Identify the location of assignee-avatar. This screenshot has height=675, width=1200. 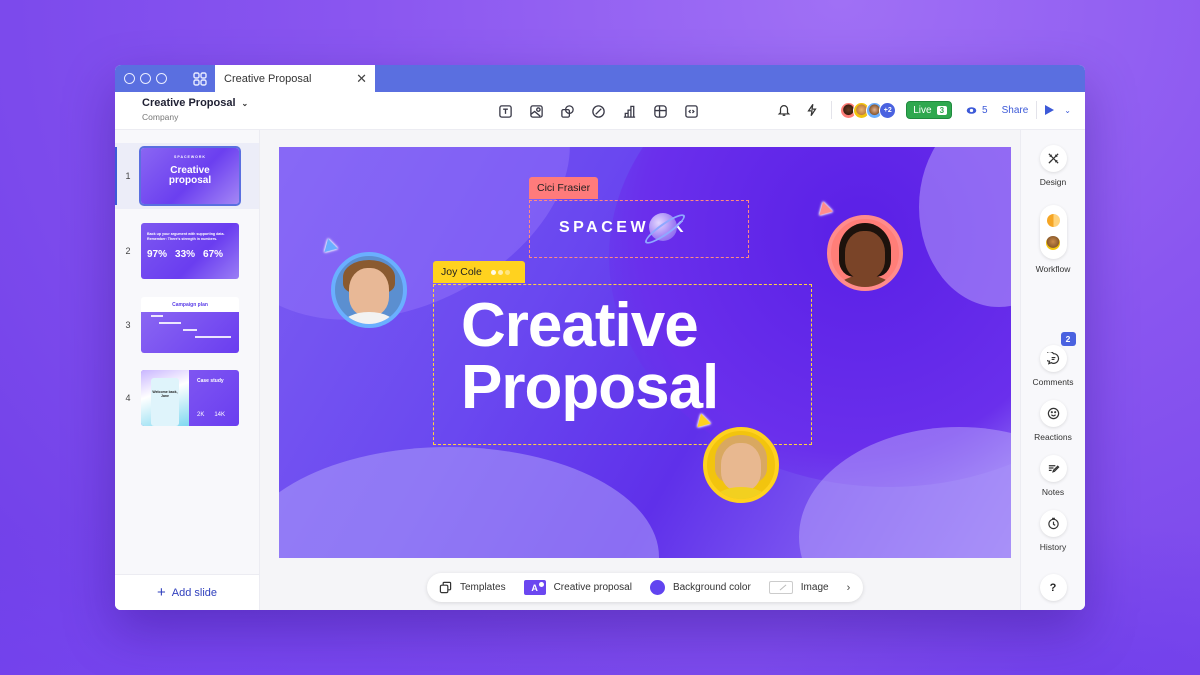
(1053, 242).